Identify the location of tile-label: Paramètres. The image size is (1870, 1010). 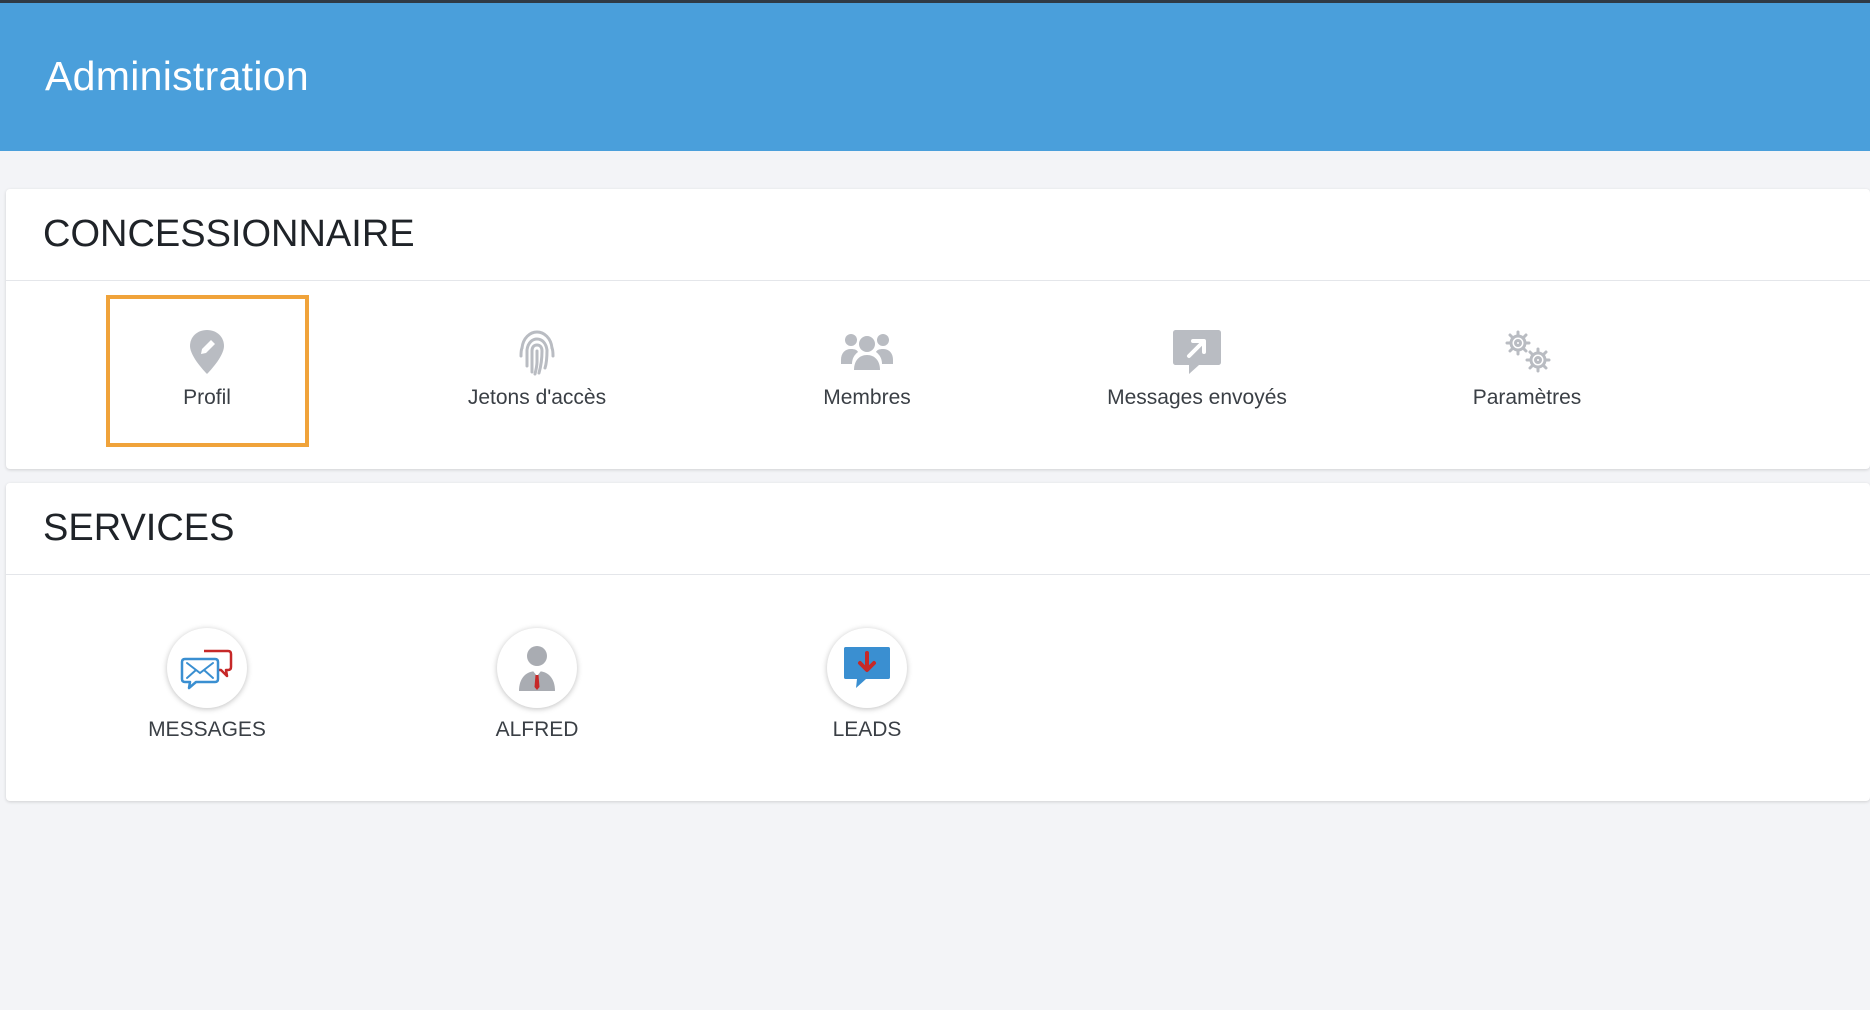
(1527, 397).